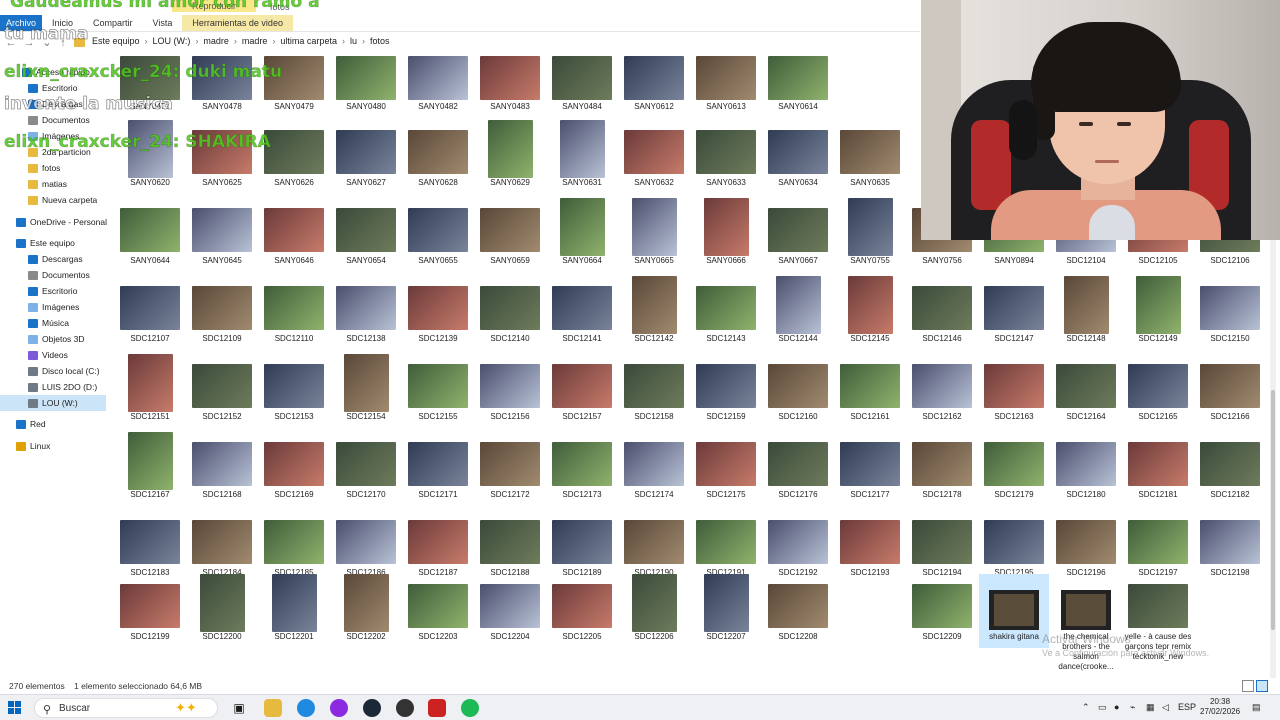  I want to click on file-item: SDC12187, so click(438, 547).